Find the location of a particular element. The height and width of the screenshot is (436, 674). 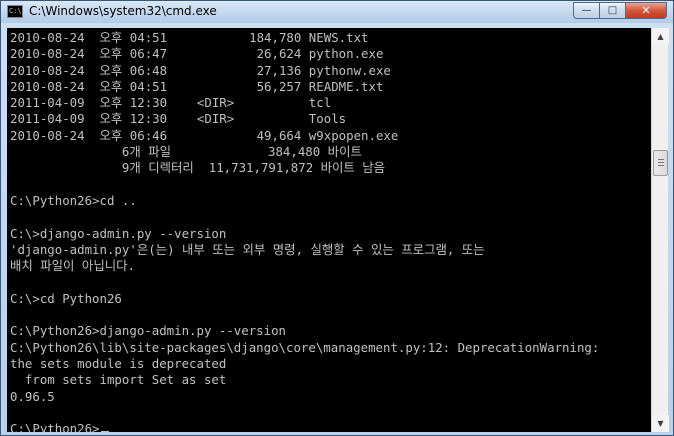

console-line: 배치 파일이 아닙니다. is located at coordinates (72, 266).